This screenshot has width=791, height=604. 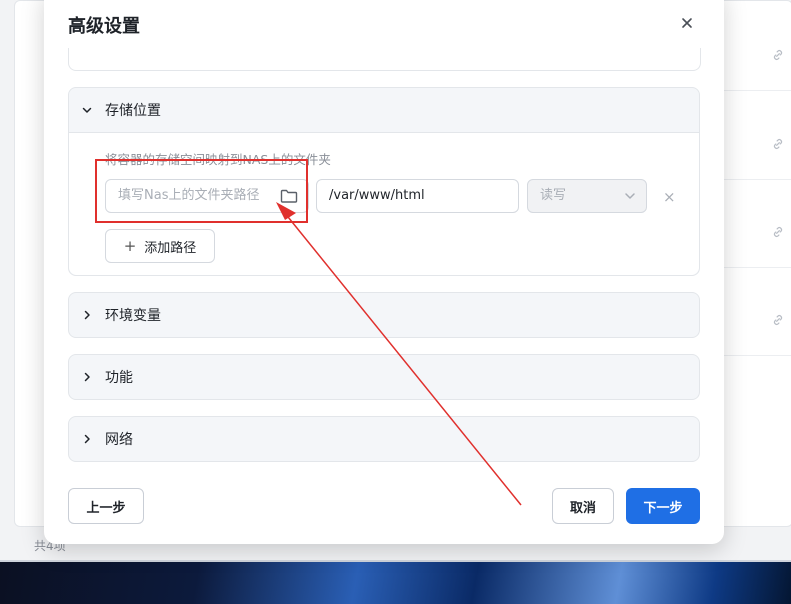 What do you see at coordinates (377, 195) in the screenshot?
I see `container-path-value: /var/www/html` at bounding box center [377, 195].